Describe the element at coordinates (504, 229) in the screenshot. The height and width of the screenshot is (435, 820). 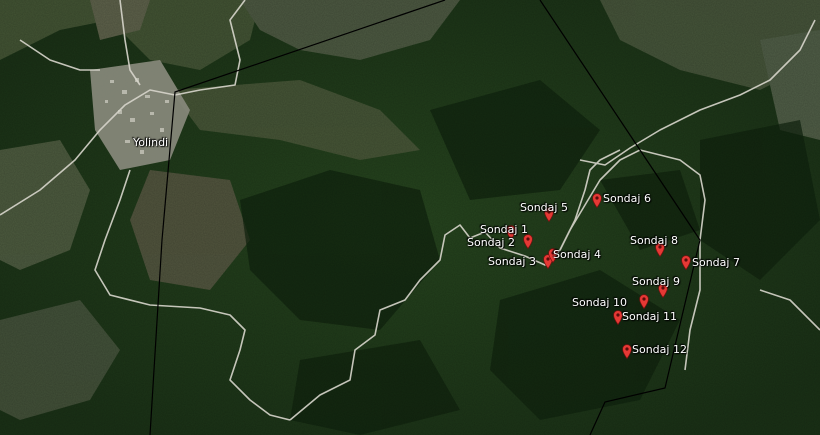
I see `marker-label: Sondaj 1` at that location.